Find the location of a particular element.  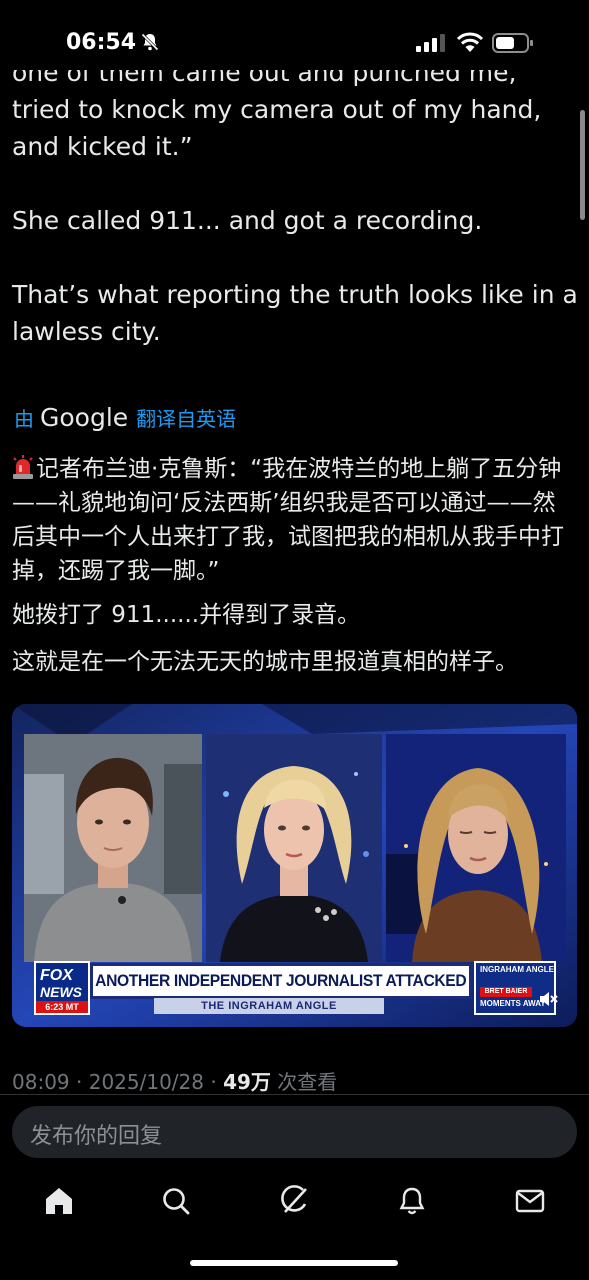

promo-bottom: MOMENTS AWAY is located at coordinates (513, 1003).